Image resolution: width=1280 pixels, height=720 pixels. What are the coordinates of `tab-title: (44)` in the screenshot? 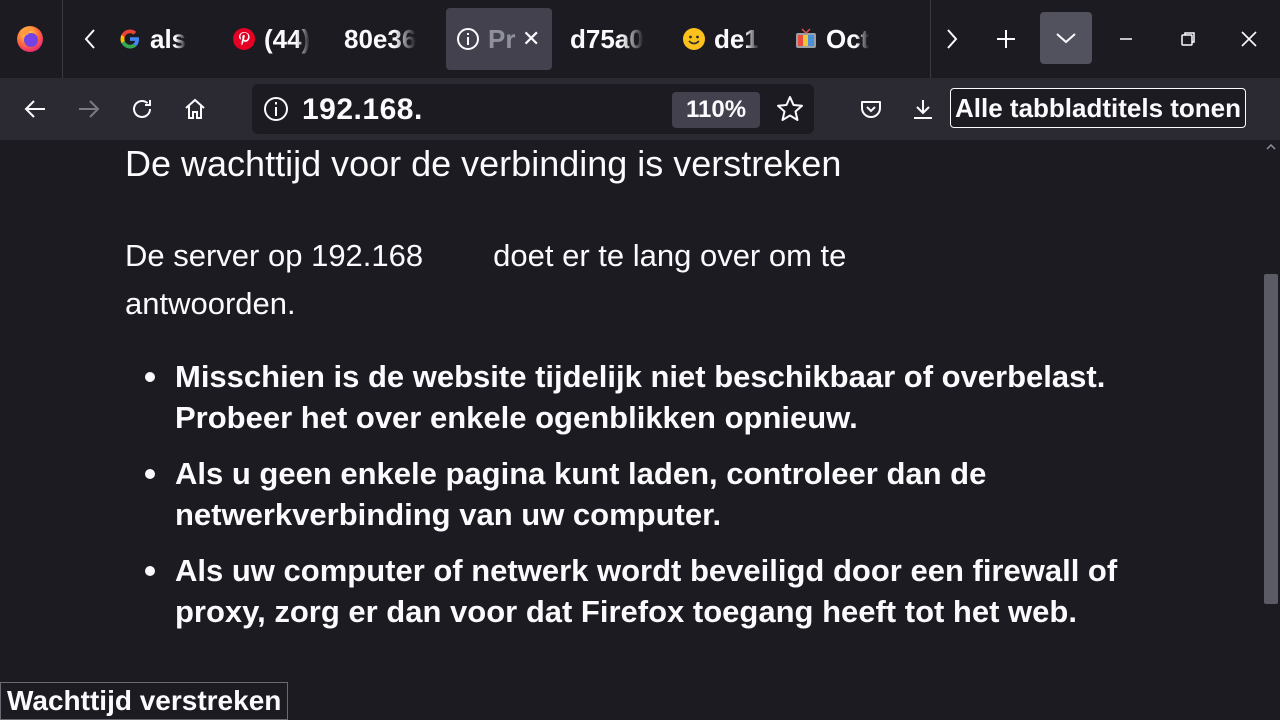 It's located at (287, 38).